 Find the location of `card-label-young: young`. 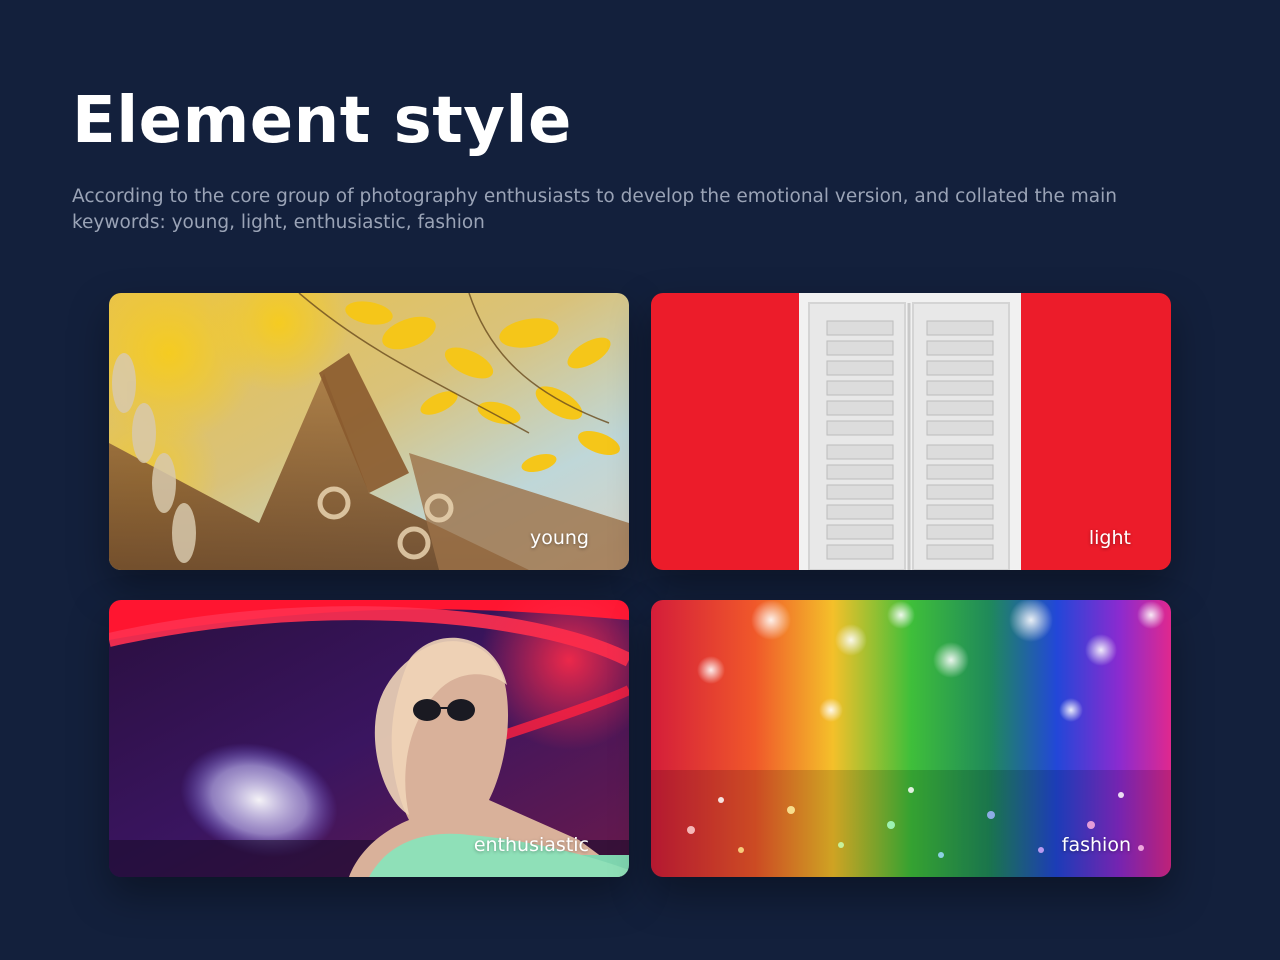

card-label-young: young is located at coordinates (559, 538).